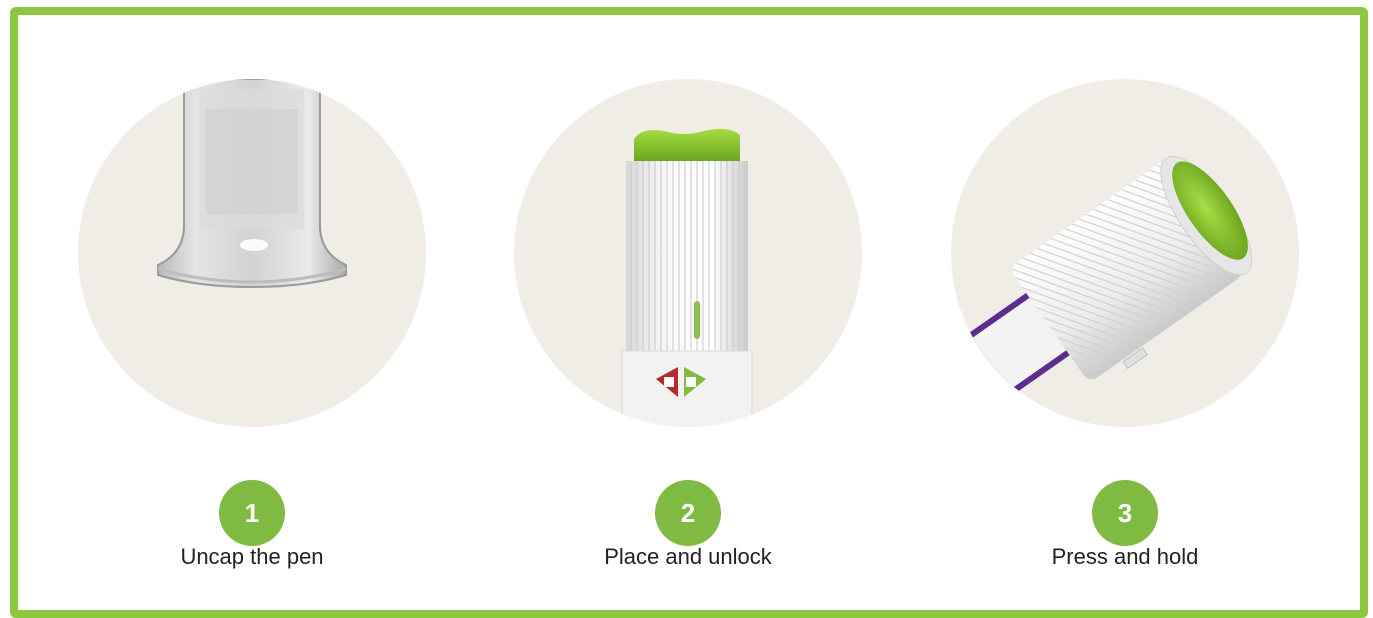  Describe the element at coordinates (688, 556) in the screenshot. I see `step-2-label: Place and unlock` at that location.